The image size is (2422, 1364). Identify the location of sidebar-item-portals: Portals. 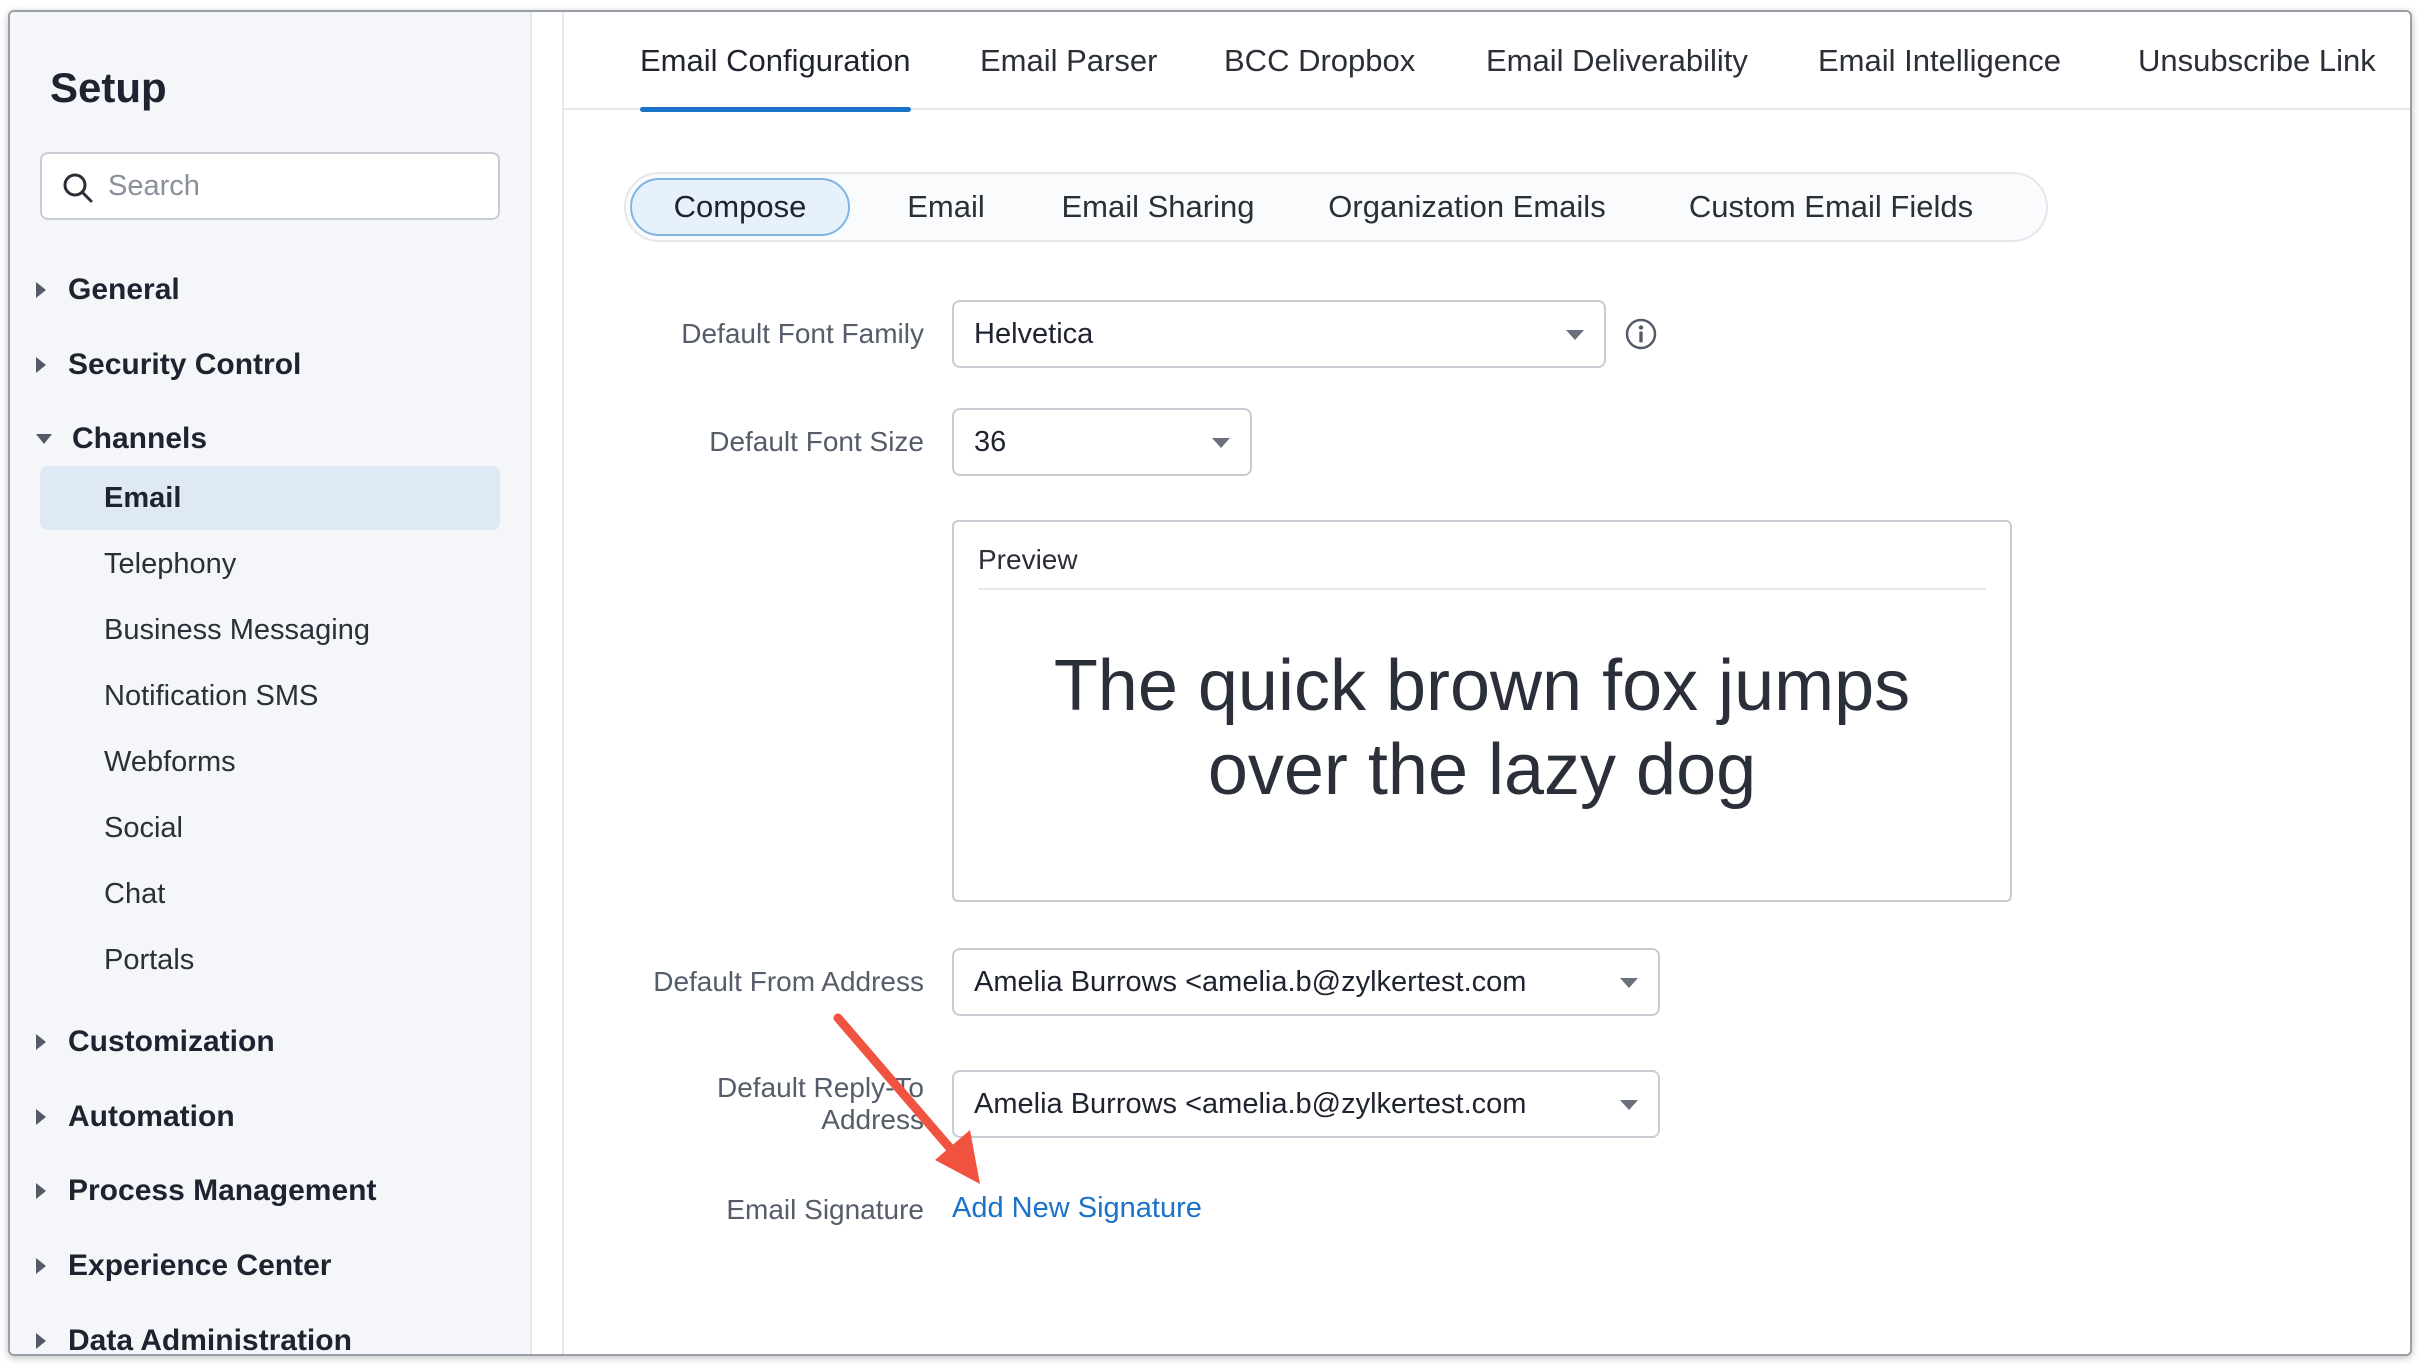
(270, 960).